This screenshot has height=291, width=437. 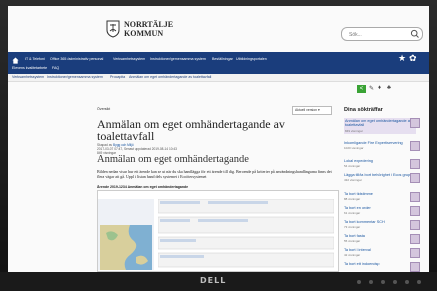 I want to click on search-result-item: Ta bort ett indoendsp, so click(x=382, y=267).